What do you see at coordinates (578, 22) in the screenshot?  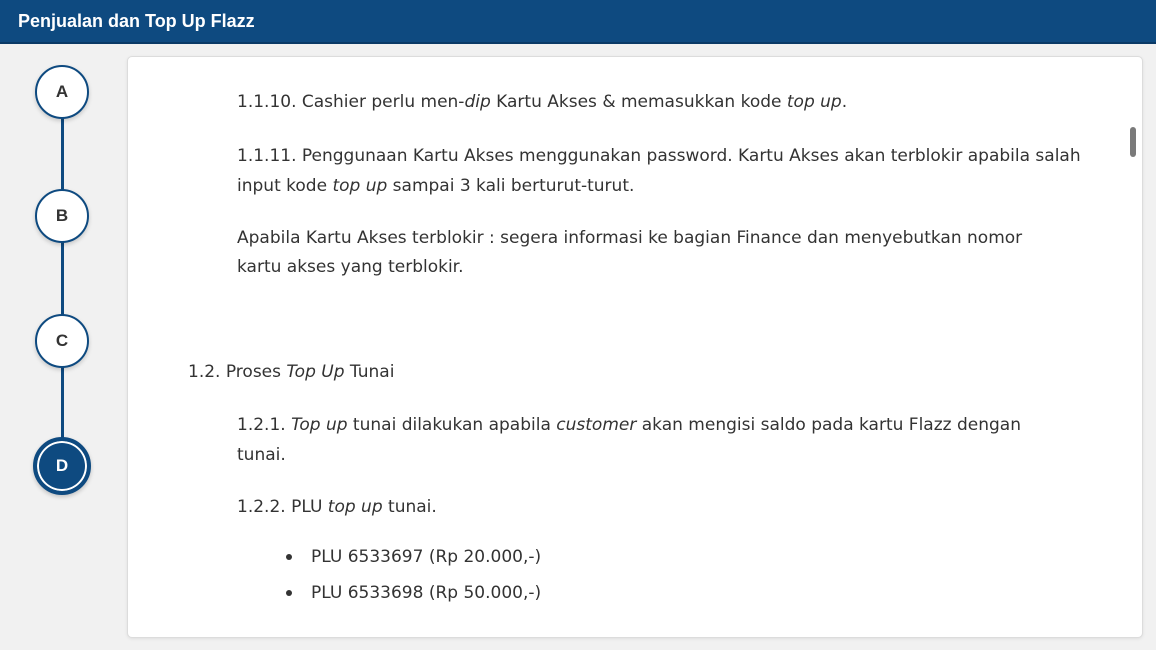 I see `title-bar: Penjualan dan Top Up Flazz` at bounding box center [578, 22].